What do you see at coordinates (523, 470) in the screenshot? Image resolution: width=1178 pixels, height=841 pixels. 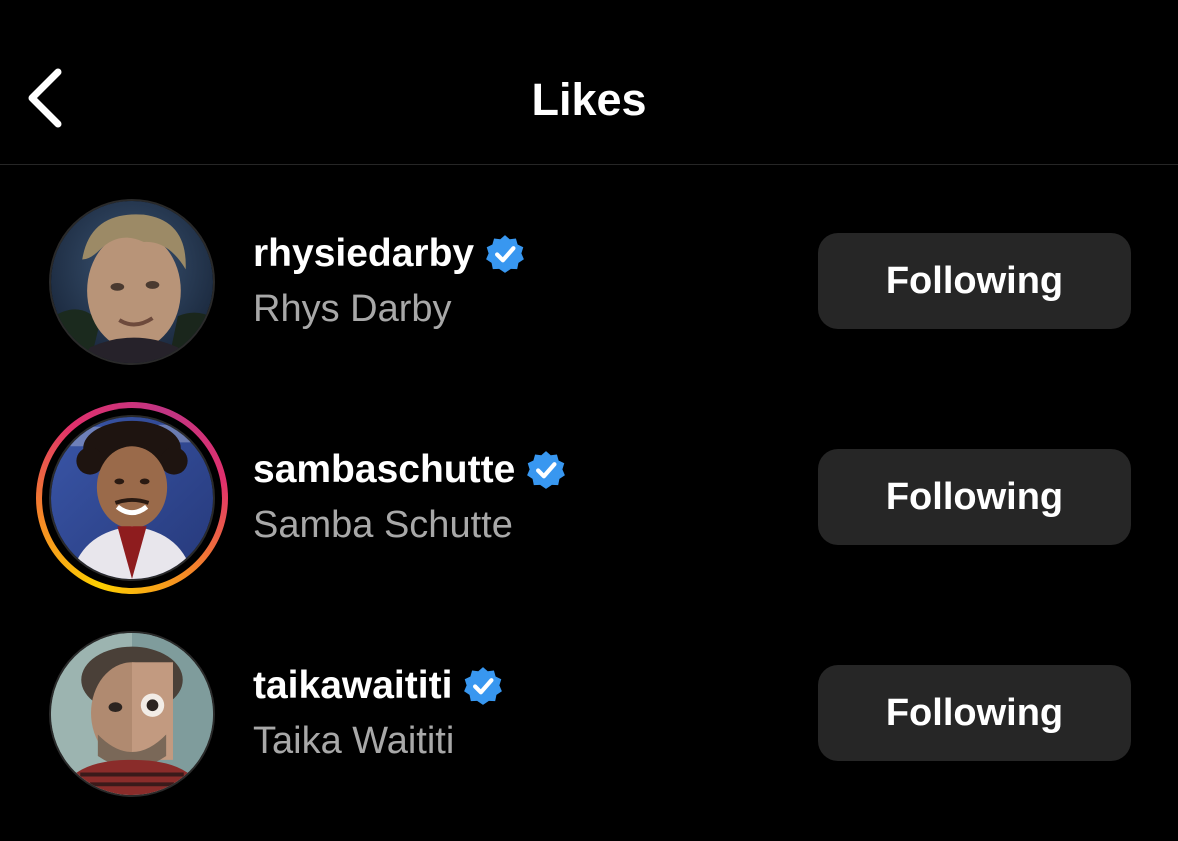 I see `username-line: sambaschutte` at bounding box center [523, 470].